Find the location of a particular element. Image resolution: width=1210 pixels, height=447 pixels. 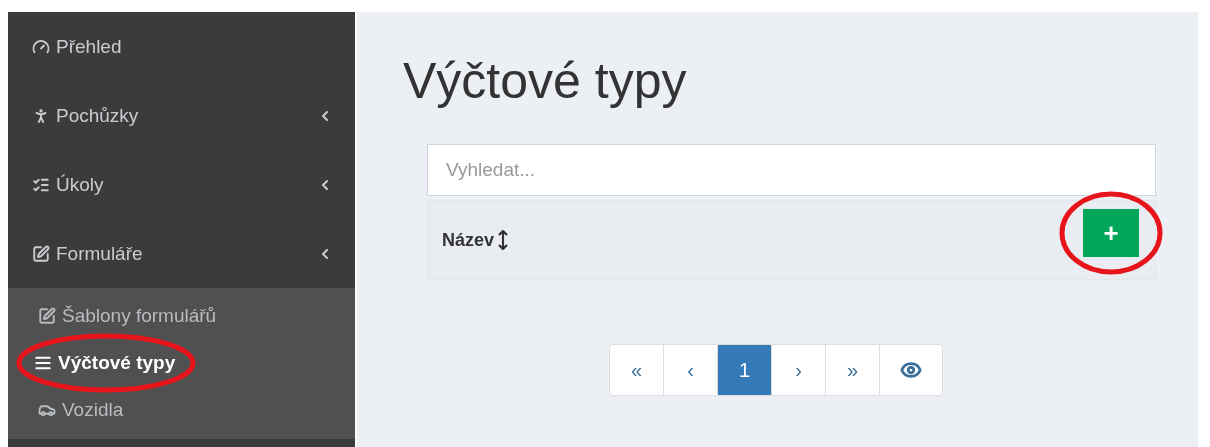

sidebar-item: Přehled is located at coordinates (181, 46).